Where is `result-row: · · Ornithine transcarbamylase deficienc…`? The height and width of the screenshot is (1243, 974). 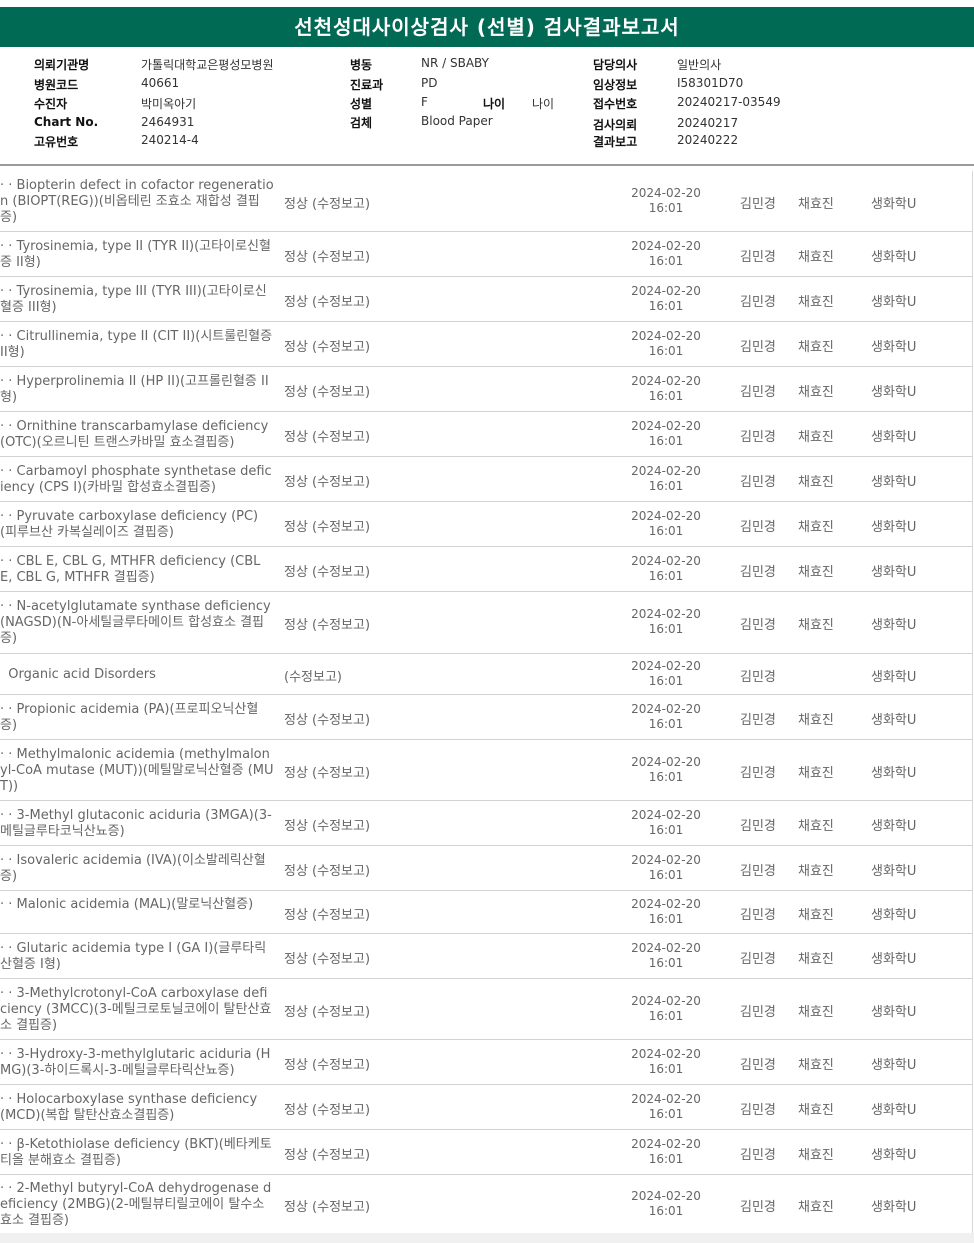
result-row: · · Ornithine transcarbamylase deficienc… is located at coordinates (486, 434).